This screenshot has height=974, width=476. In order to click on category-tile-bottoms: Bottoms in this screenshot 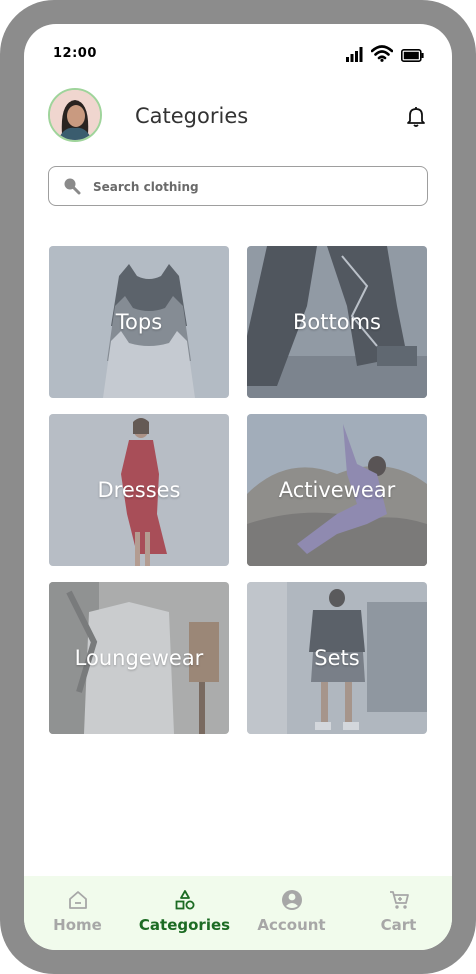, I will do `click(337, 322)`.